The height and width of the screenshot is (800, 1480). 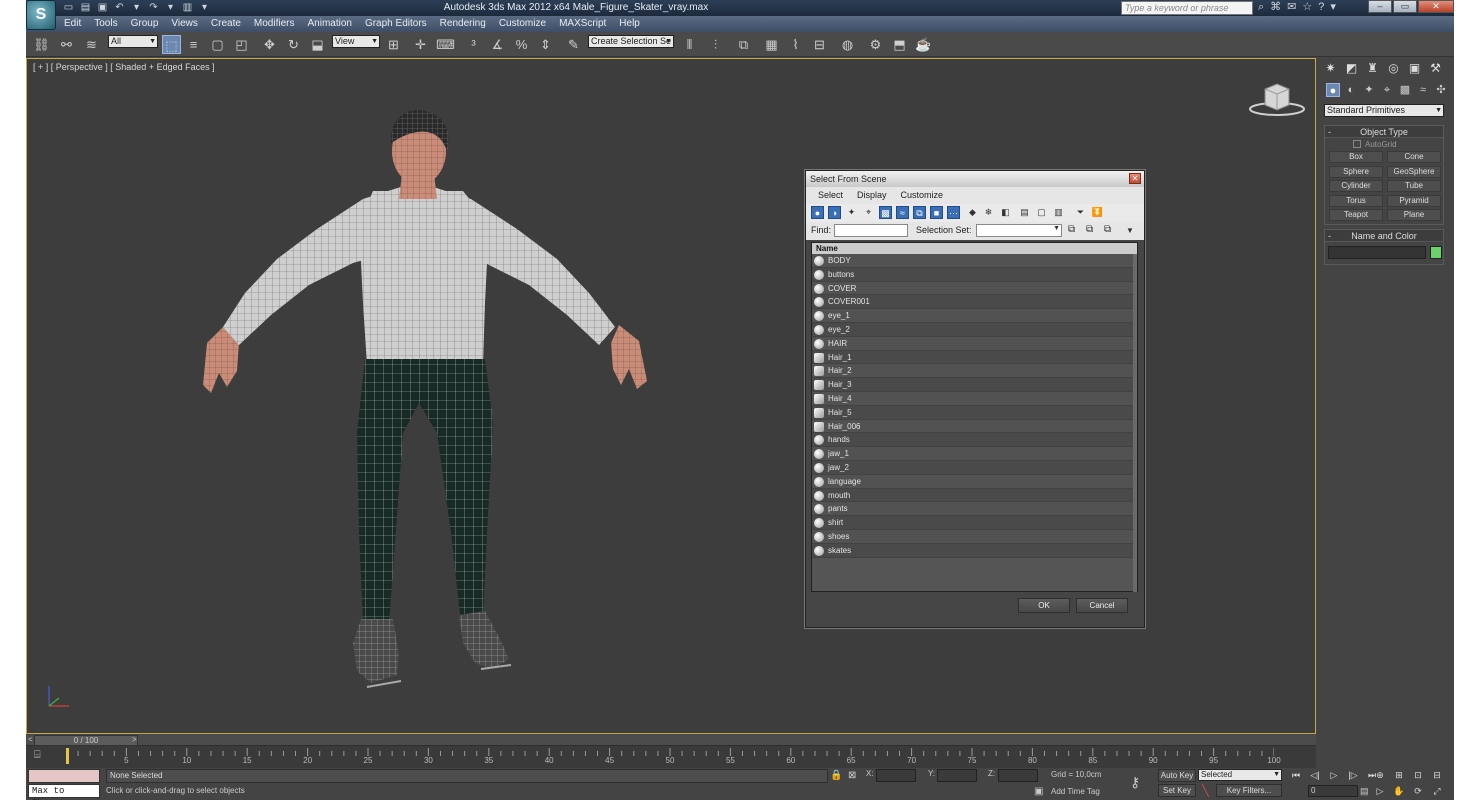 What do you see at coordinates (974, 509) in the screenshot?
I see `list-item: pants` at bounding box center [974, 509].